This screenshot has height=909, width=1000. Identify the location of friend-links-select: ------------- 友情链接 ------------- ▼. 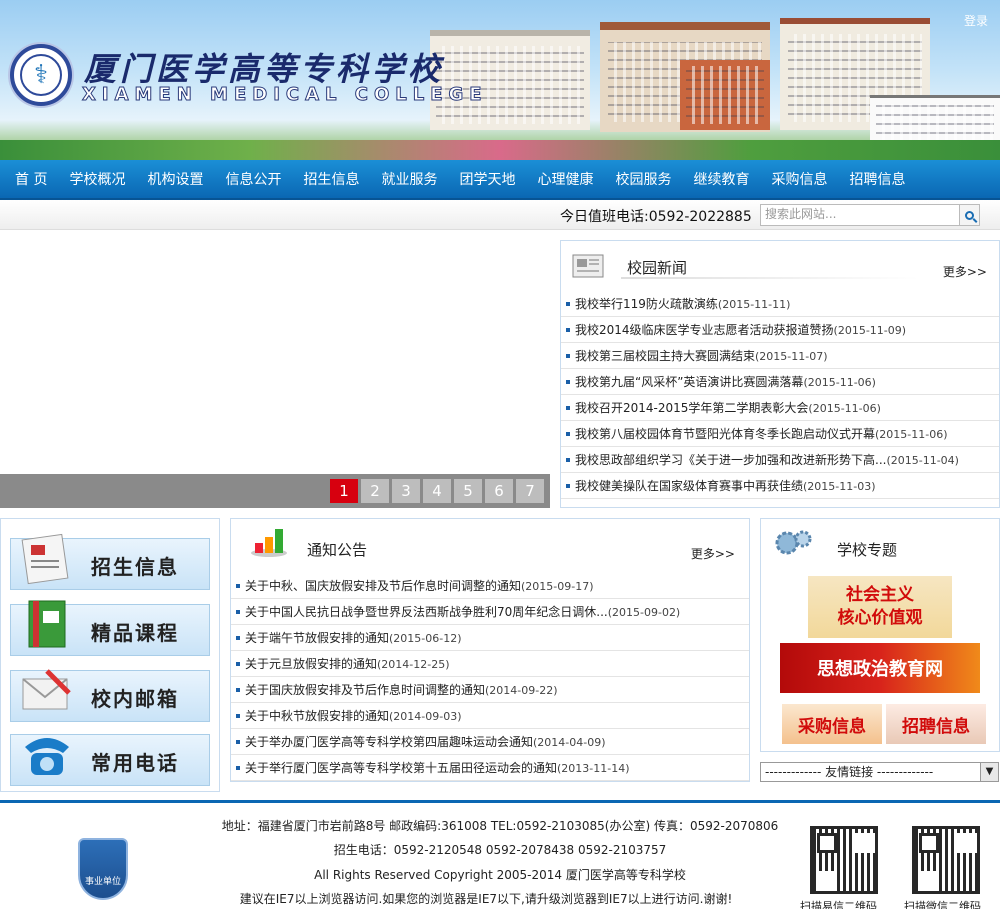
(879, 772).